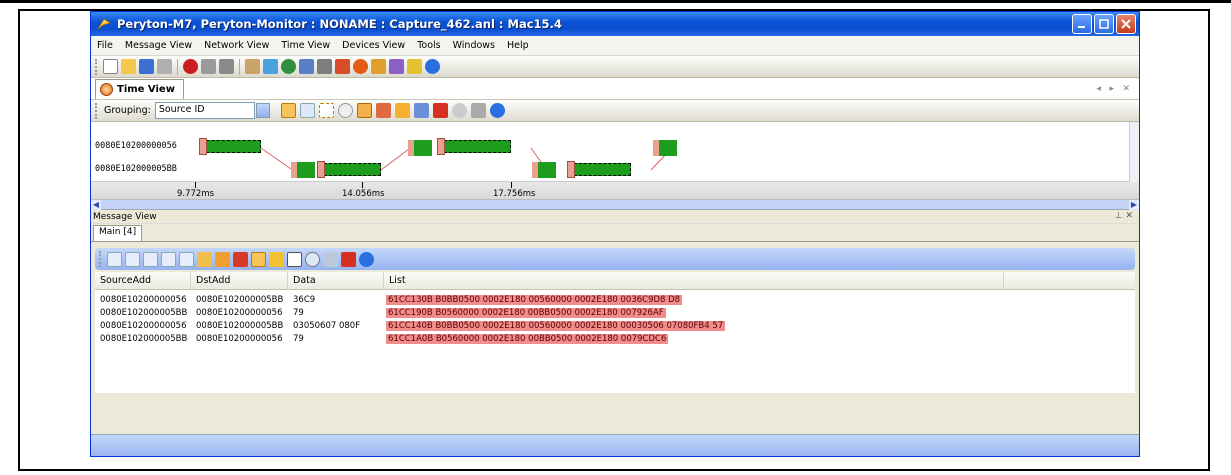 The height and width of the screenshot is (475, 1231). Describe the element at coordinates (1126, 24) in the screenshot. I see `close-icon` at that location.